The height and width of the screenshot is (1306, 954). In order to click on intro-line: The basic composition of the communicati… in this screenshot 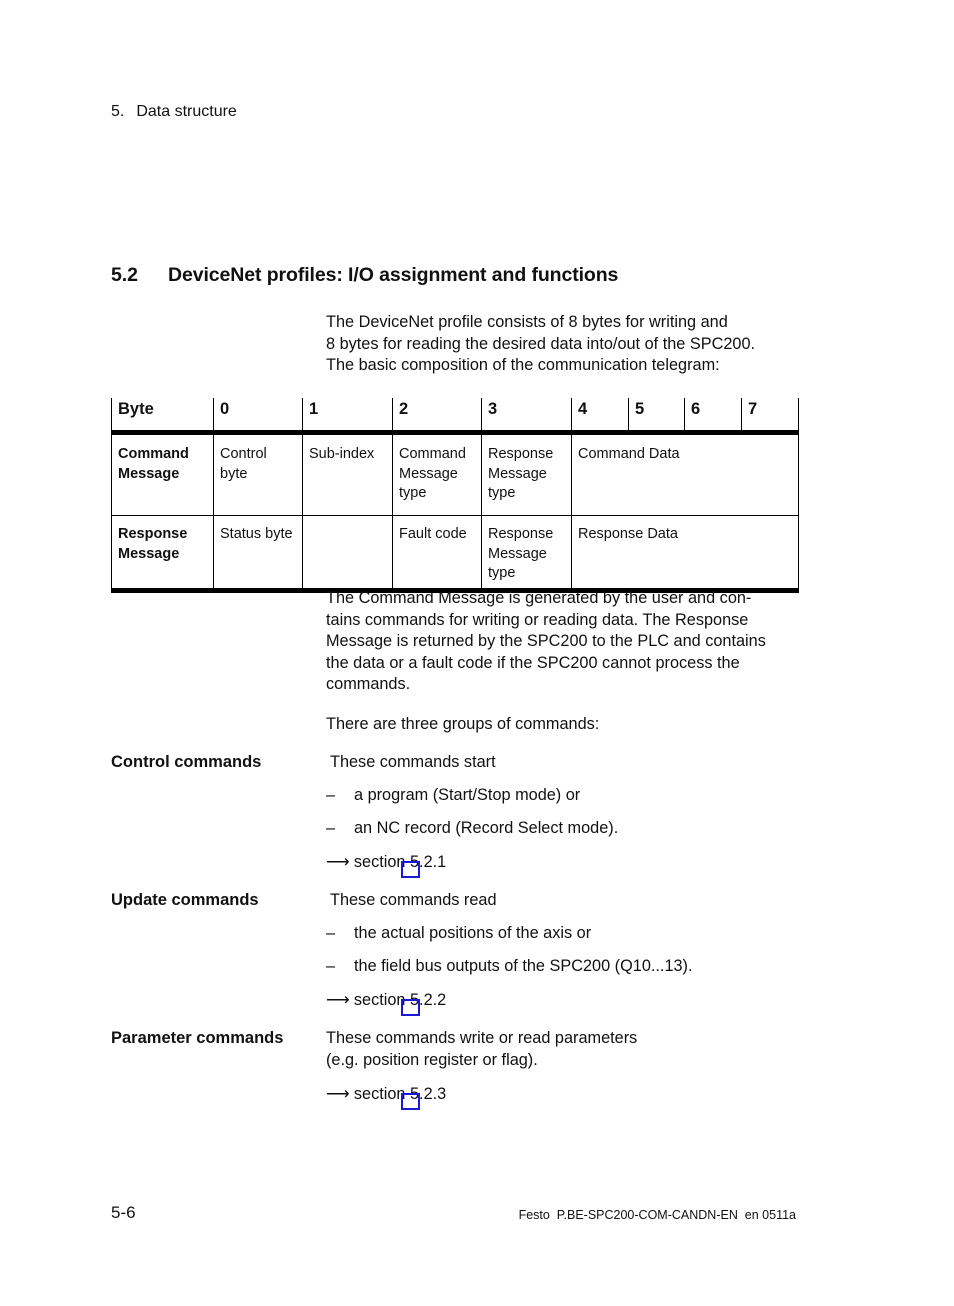, I will do `click(523, 365)`.